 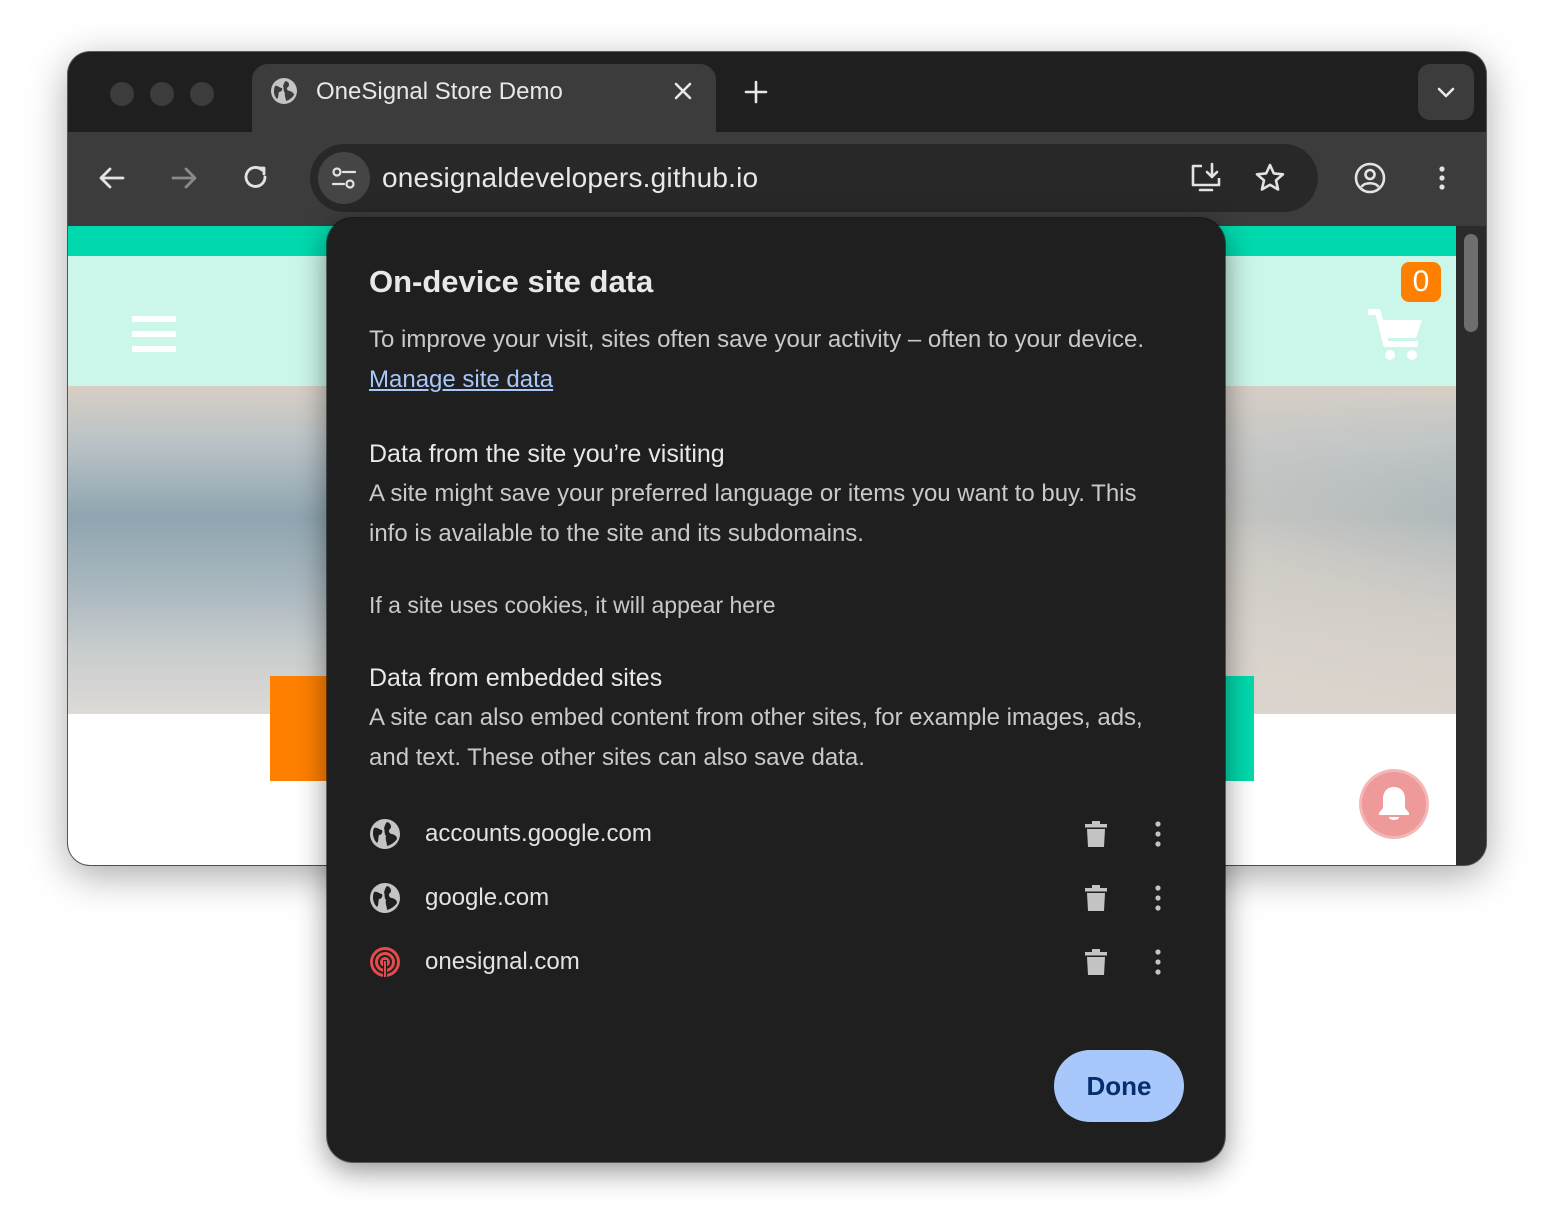 I want to click on tab-title: OneSignal Store Demo, so click(x=439, y=91).